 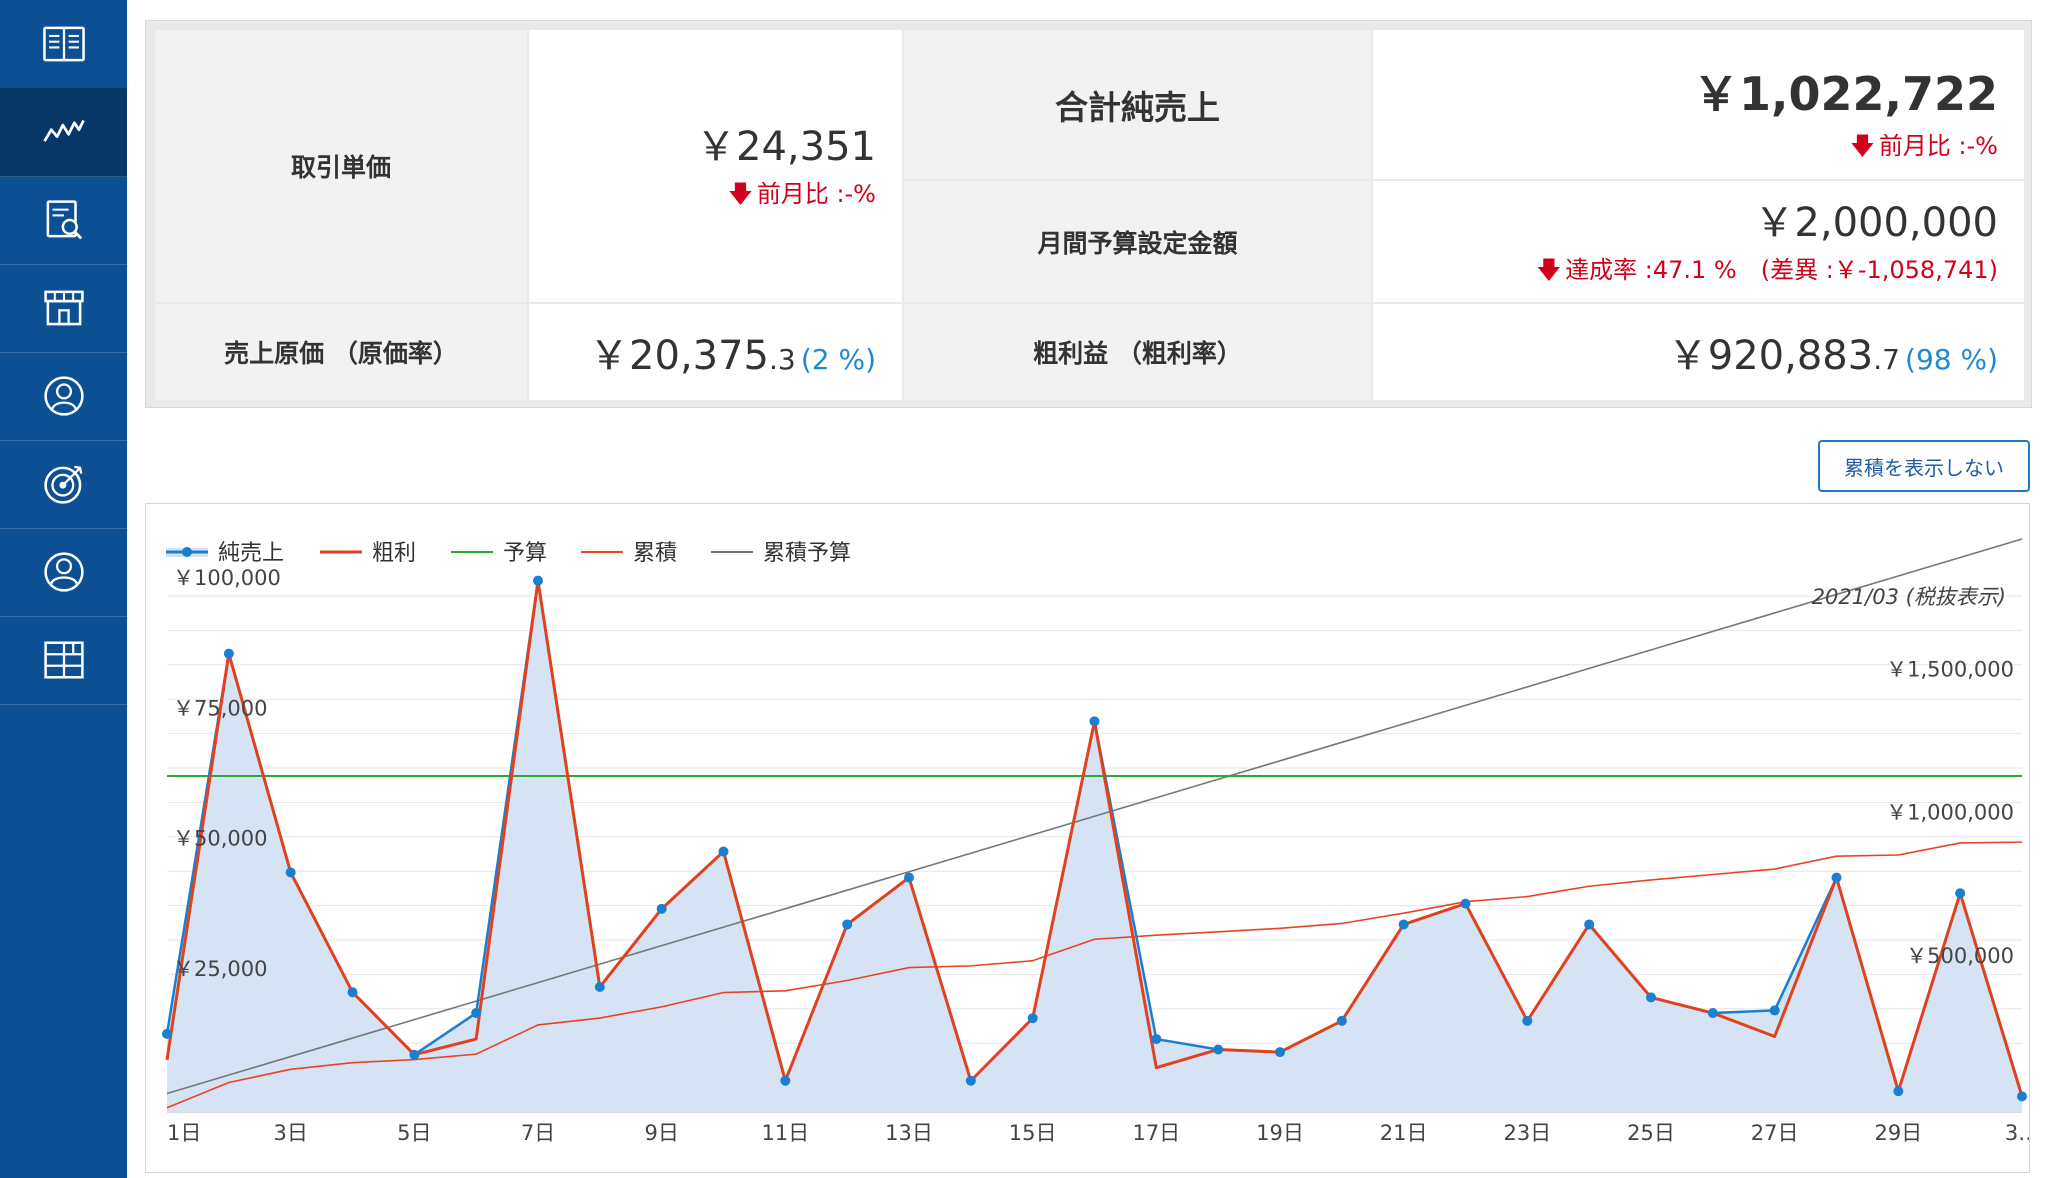 I want to click on x-axis-tick-label: 27日, so click(x=1775, y=1133).